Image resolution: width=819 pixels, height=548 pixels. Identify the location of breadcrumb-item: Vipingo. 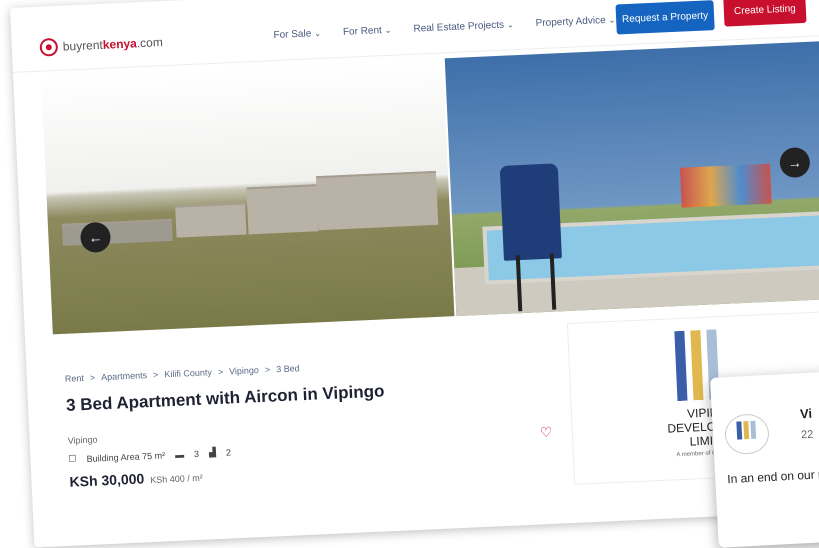
(244, 370).